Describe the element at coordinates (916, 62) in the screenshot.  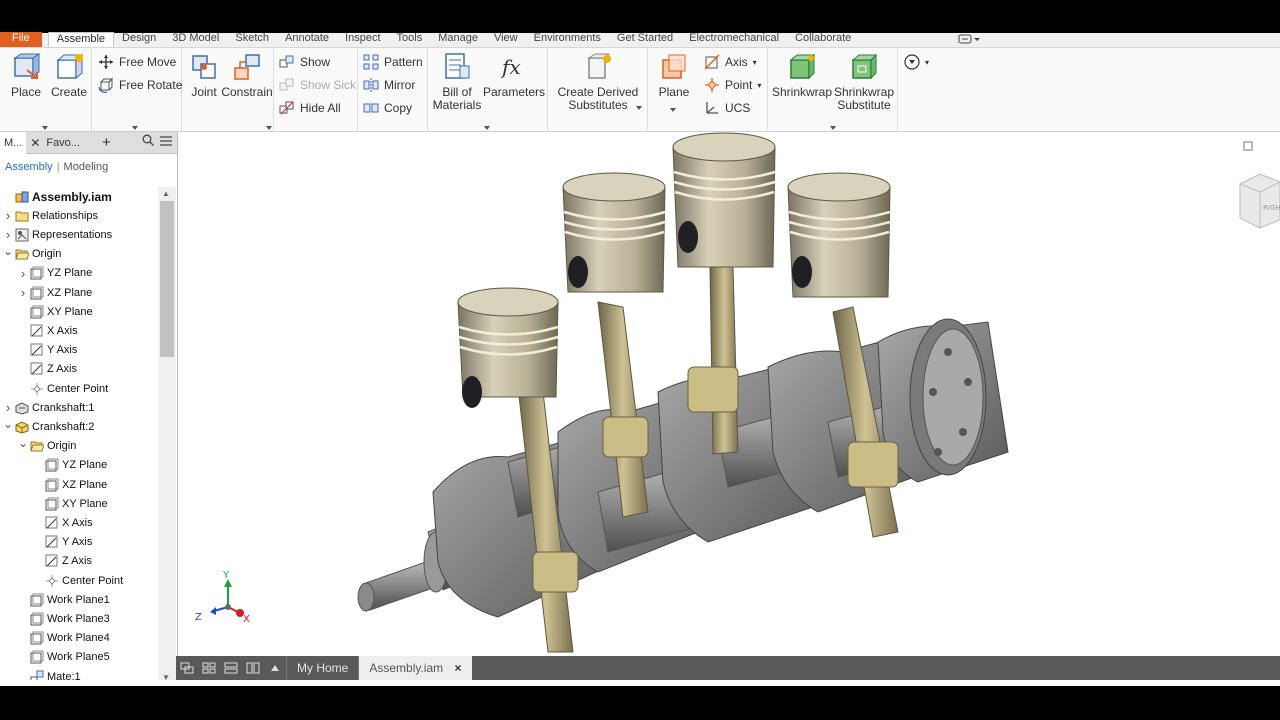
I see `ribbon-options-button: ▾` at that location.